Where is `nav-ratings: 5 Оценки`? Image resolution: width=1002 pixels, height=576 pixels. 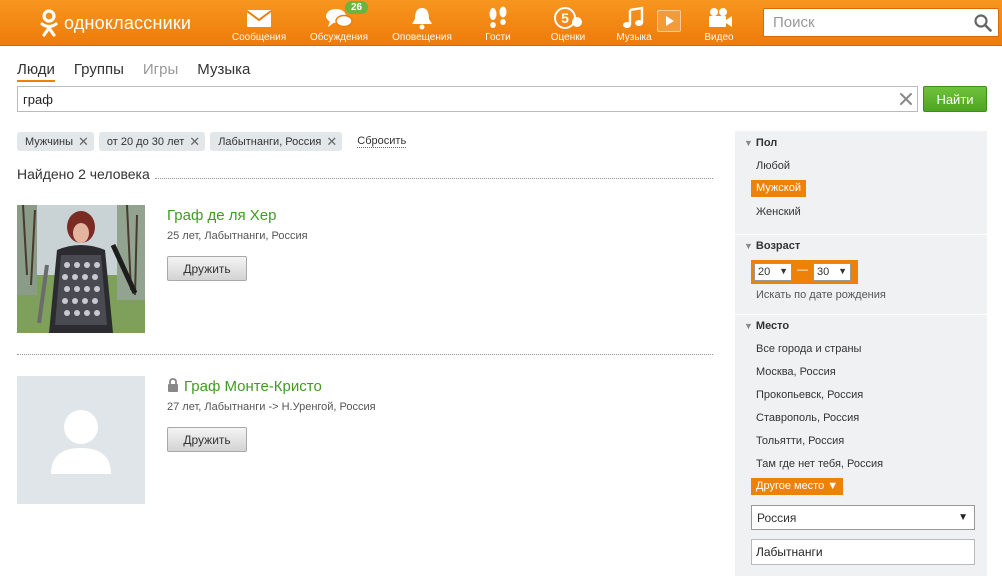
nav-ratings: 5 Оценки is located at coordinates (568, 24).